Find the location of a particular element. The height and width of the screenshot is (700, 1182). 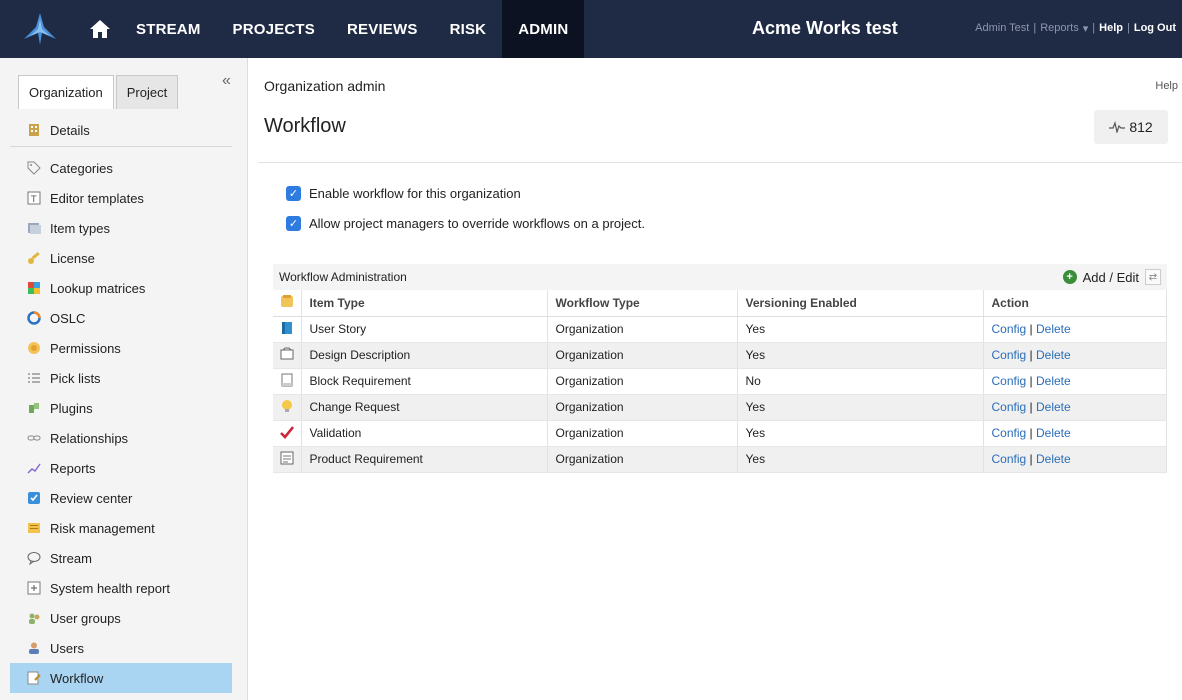

tab-project: Project is located at coordinates (147, 92).